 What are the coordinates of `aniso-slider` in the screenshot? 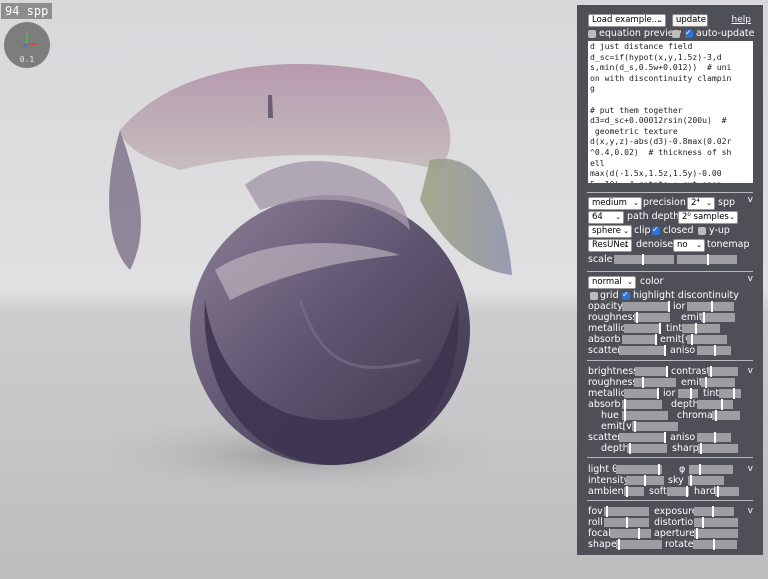 It's located at (714, 350).